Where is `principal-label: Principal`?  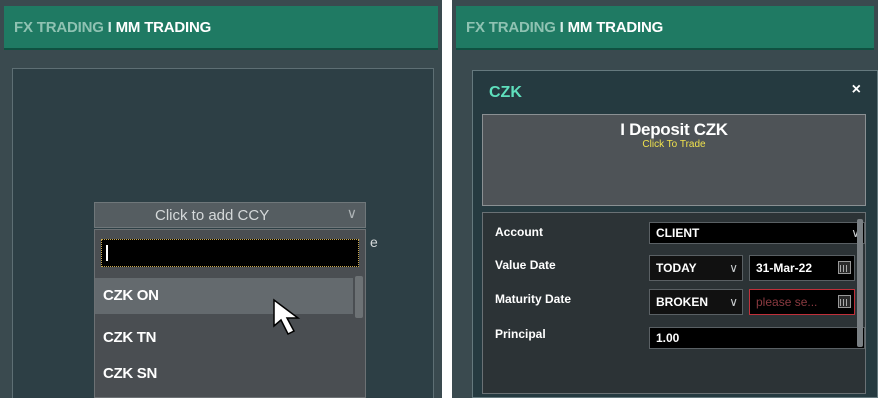
principal-label: Principal is located at coordinates (520, 334).